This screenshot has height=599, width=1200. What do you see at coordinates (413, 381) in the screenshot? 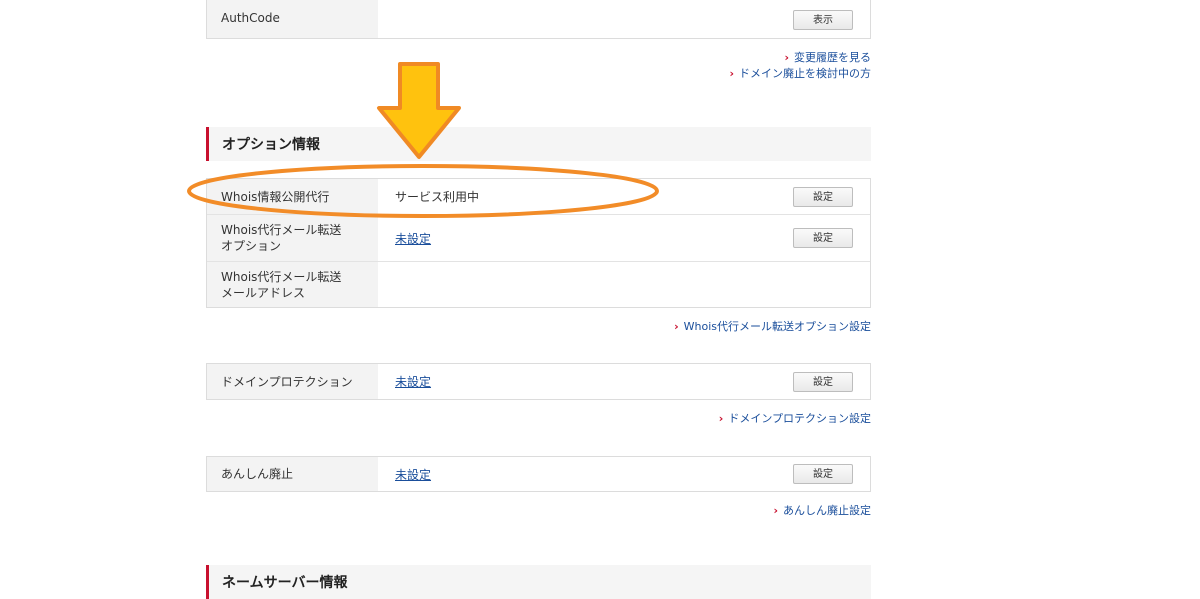
I see `protection-unset-link: 未設定` at bounding box center [413, 381].